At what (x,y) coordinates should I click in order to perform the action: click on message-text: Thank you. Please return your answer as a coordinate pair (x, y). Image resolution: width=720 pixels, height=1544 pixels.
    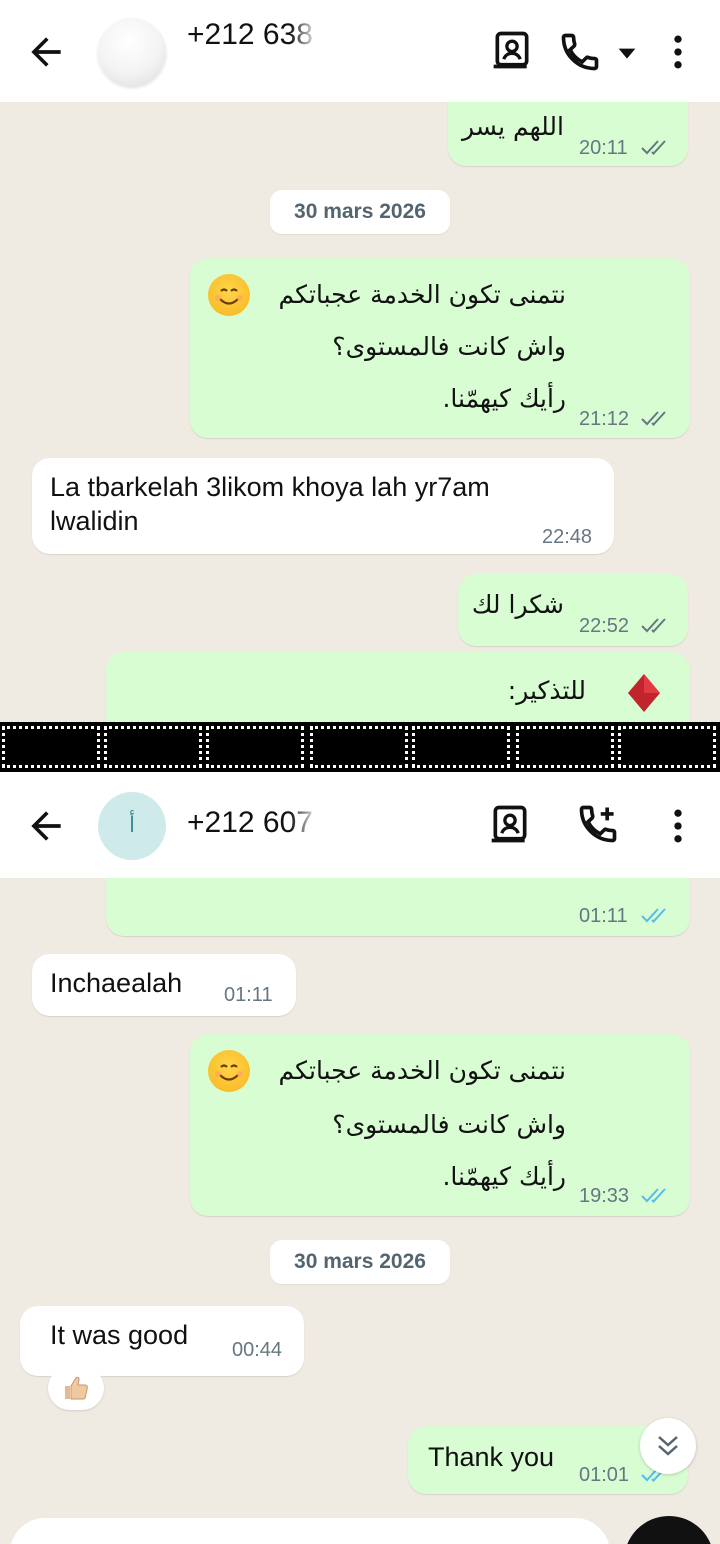
    Looking at the image, I should click on (491, 1457).